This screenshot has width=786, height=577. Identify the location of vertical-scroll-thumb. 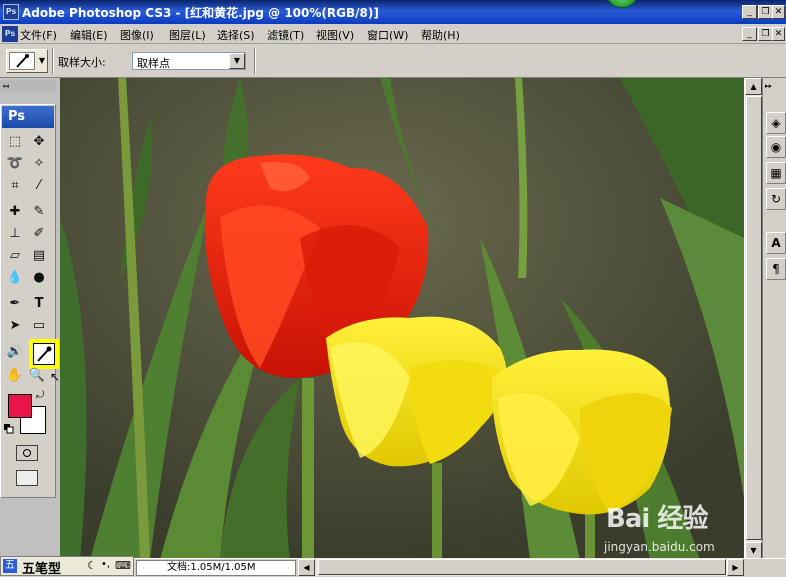
(754, 318).